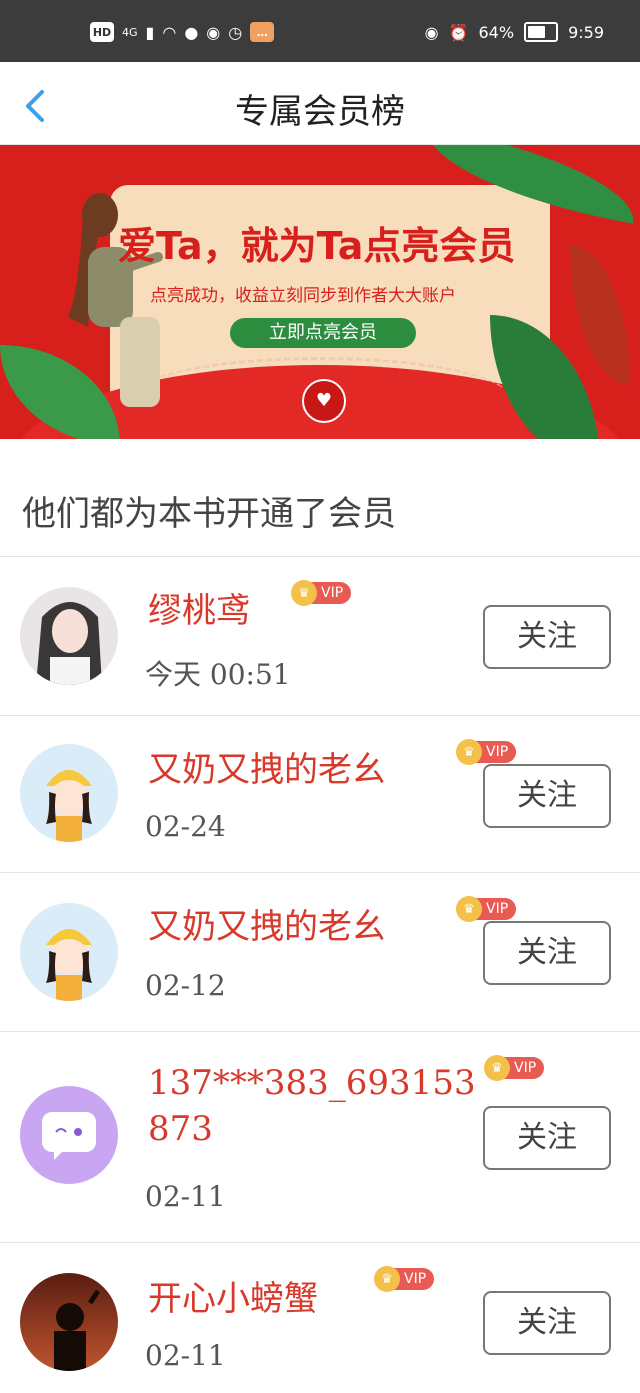 This screenshot has width=640, height=1393. I want to click on banner-headline: 爱Ta，就为Ta点亮会员, so click(317, 246).